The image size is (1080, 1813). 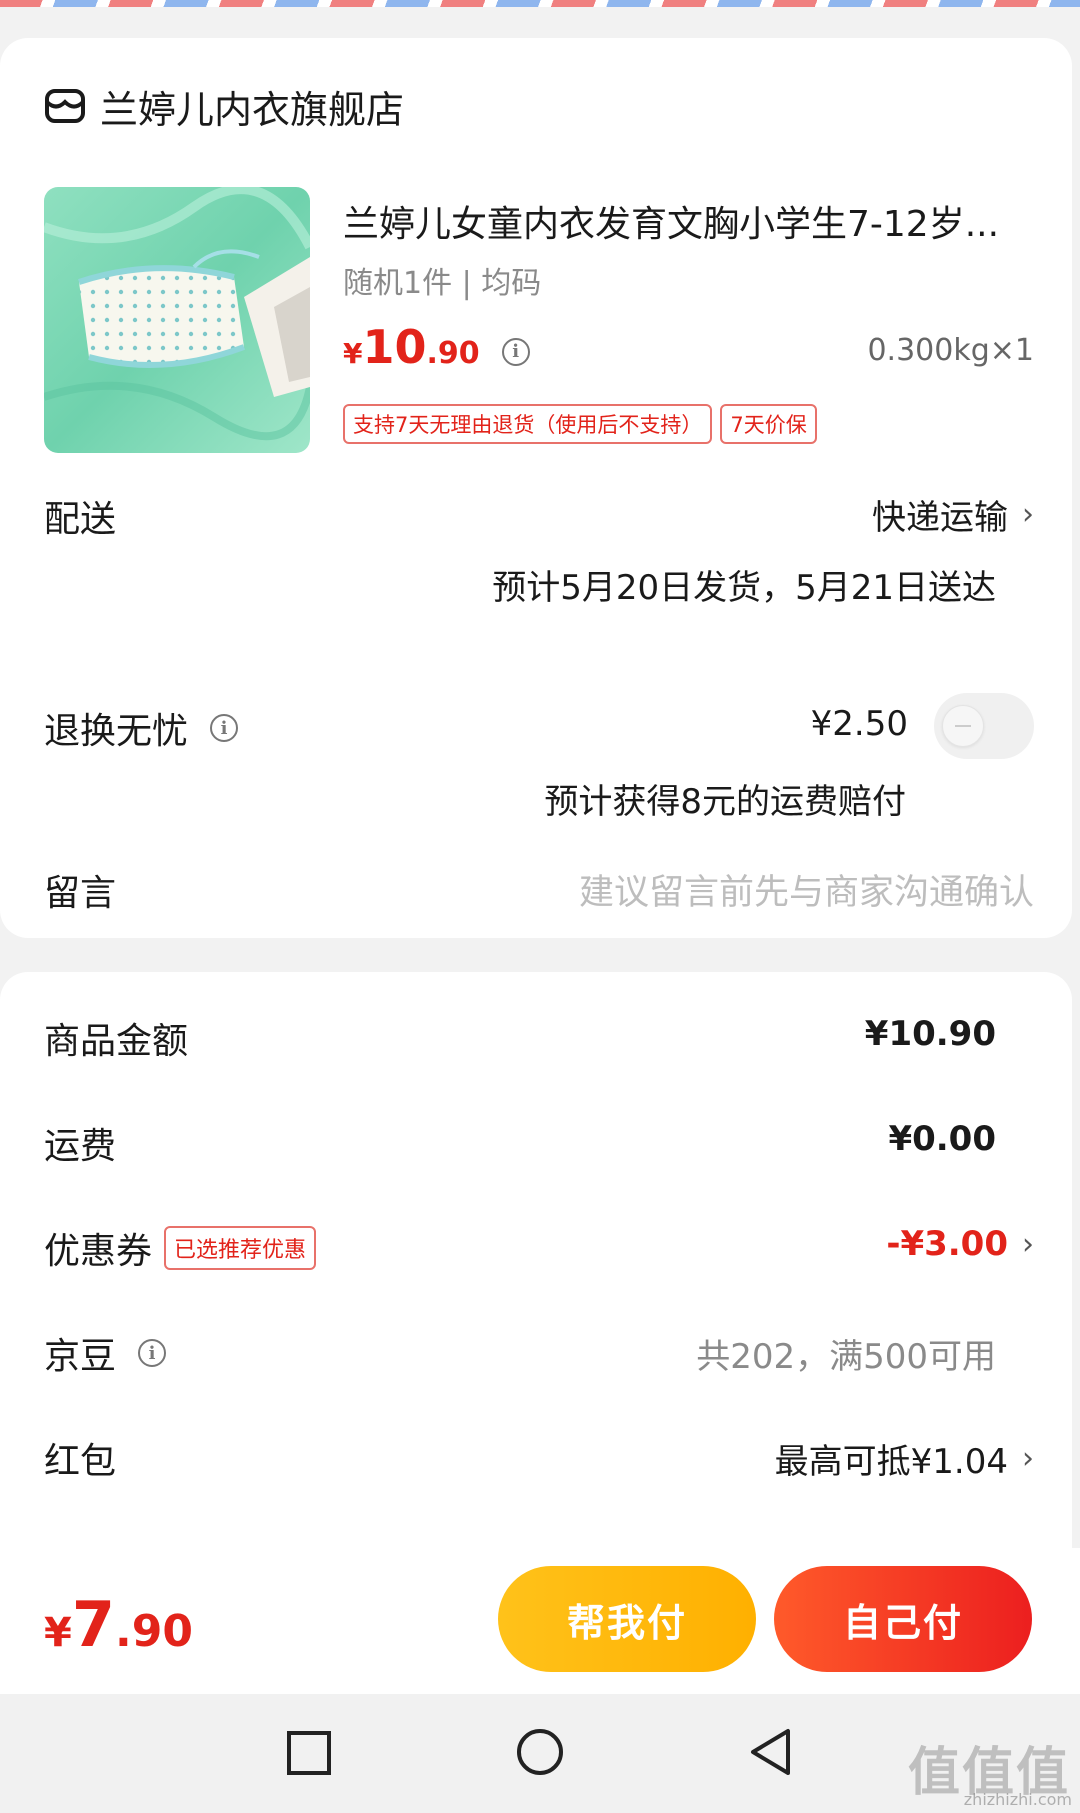 I want to click on help-pay-button: 帮我付, so click(x=627, y=1619).